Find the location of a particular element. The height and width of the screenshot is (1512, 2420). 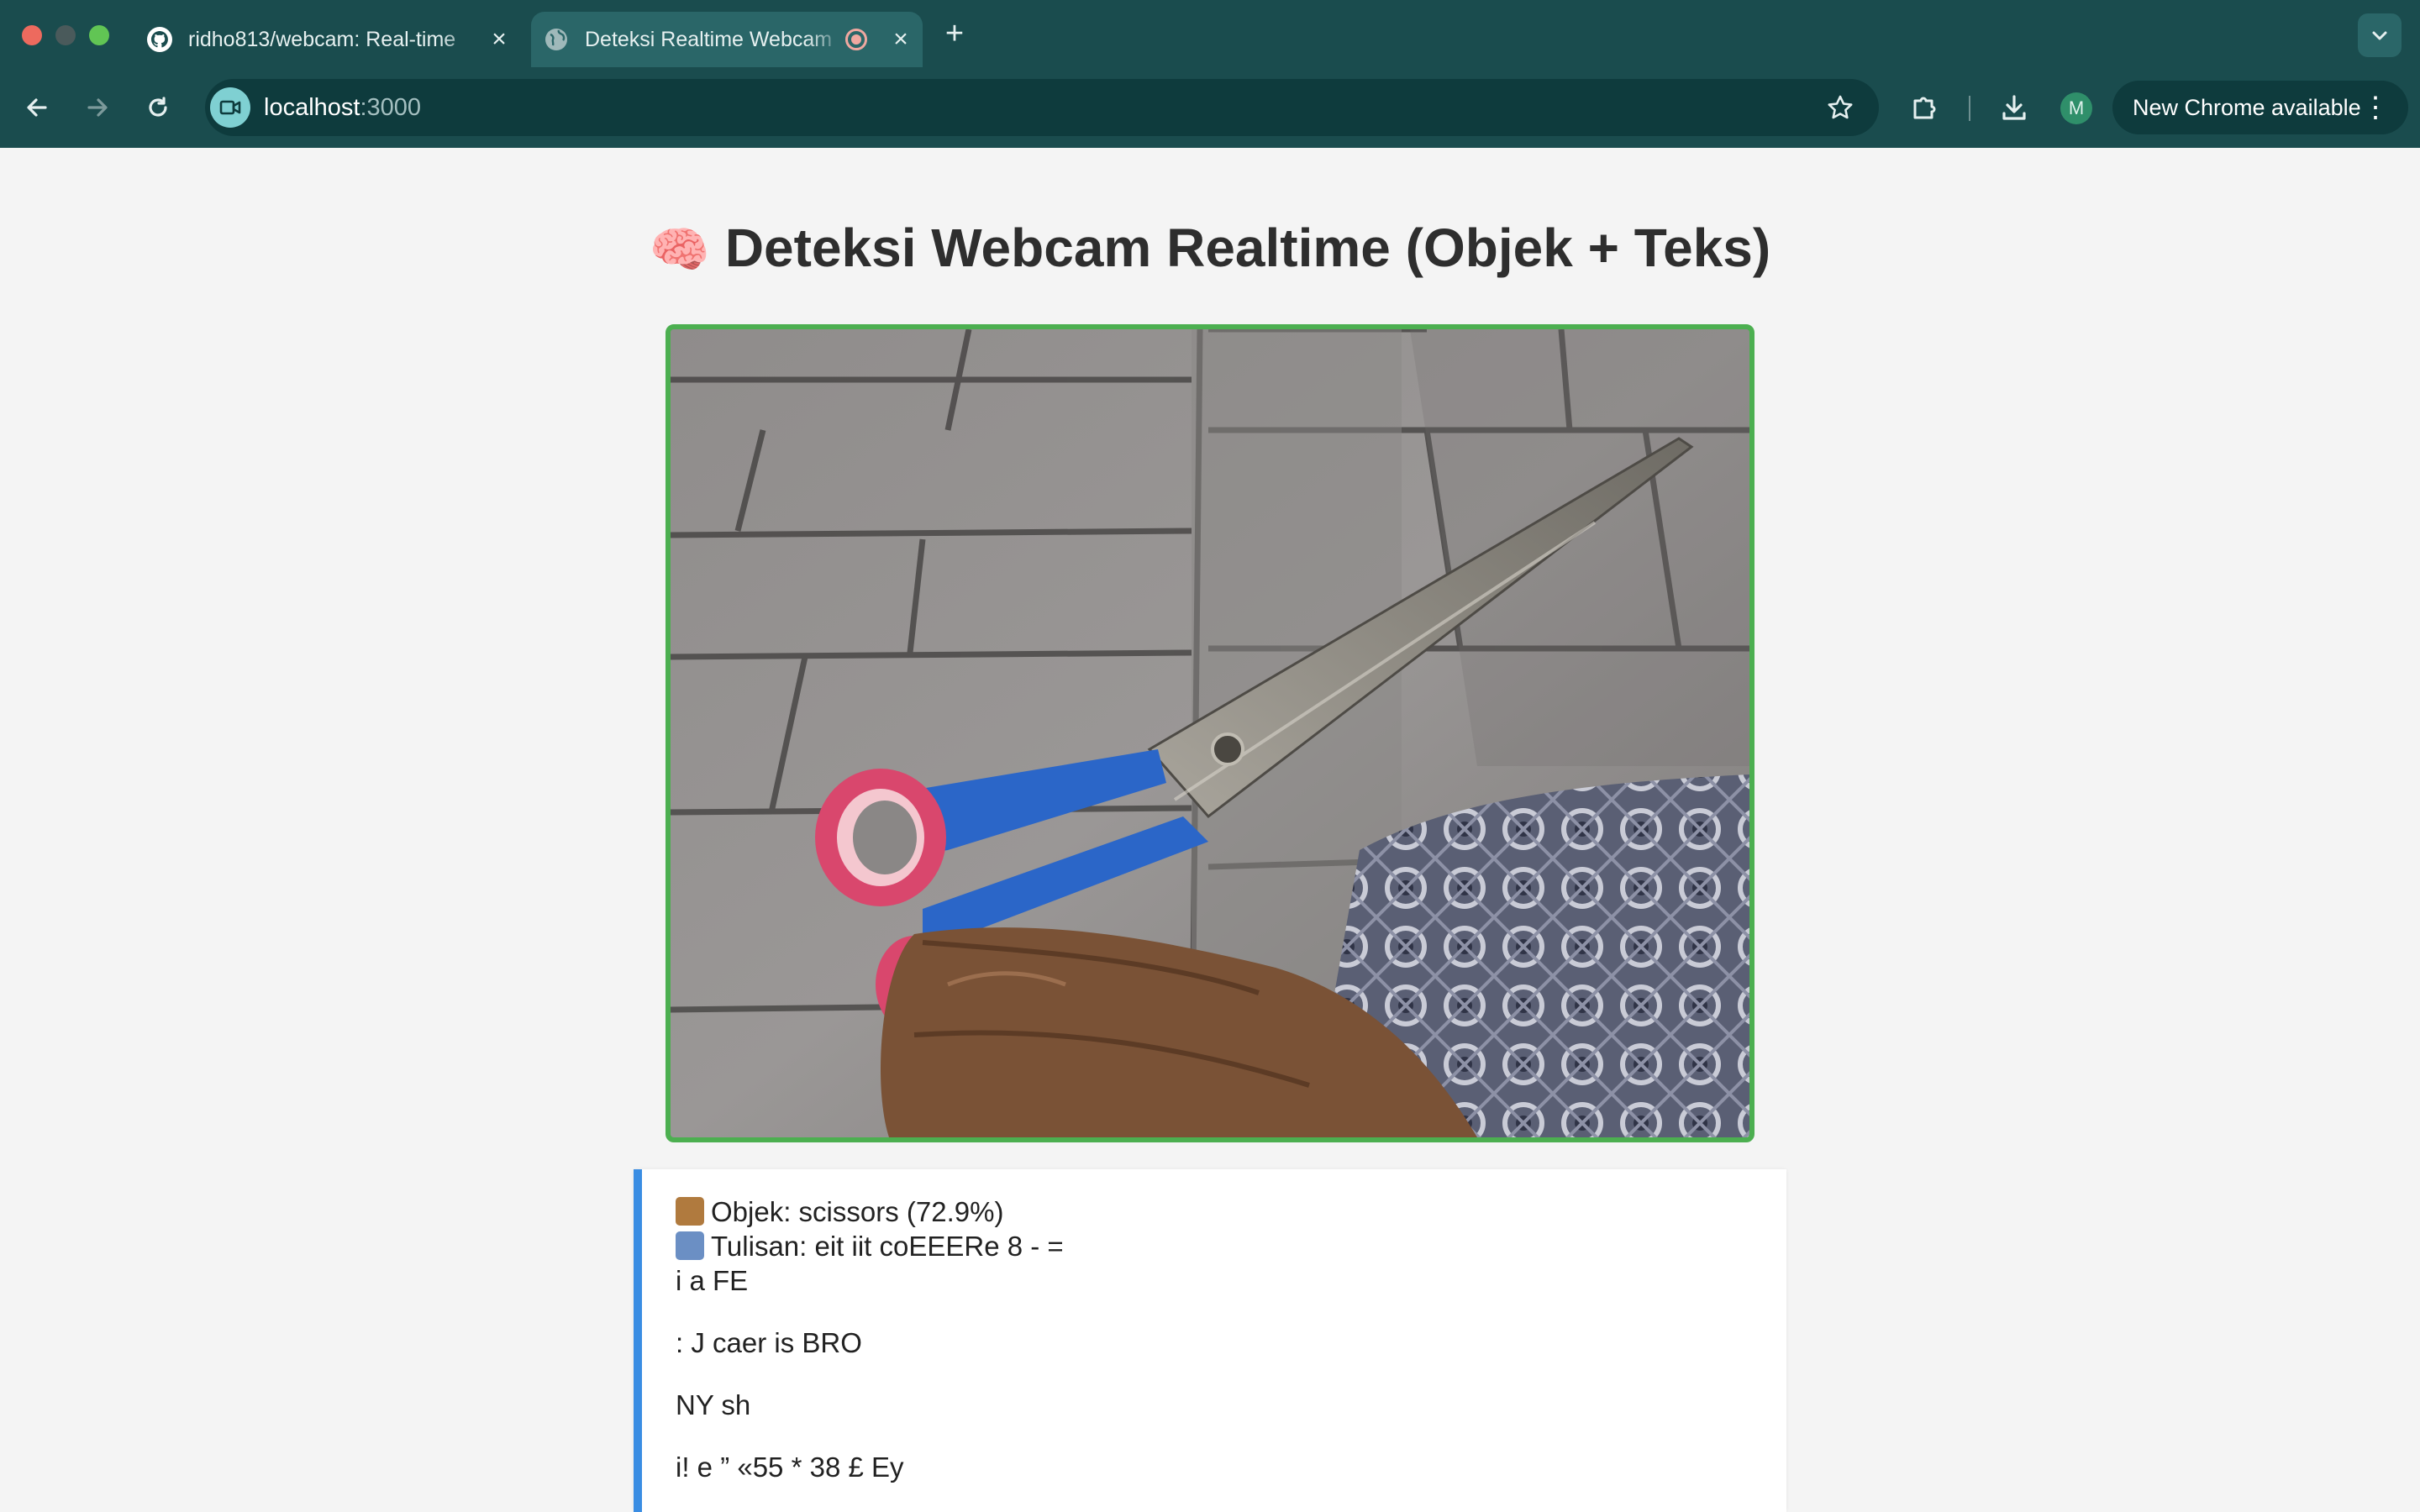

close-window-button is located at coordinates (32, 35).